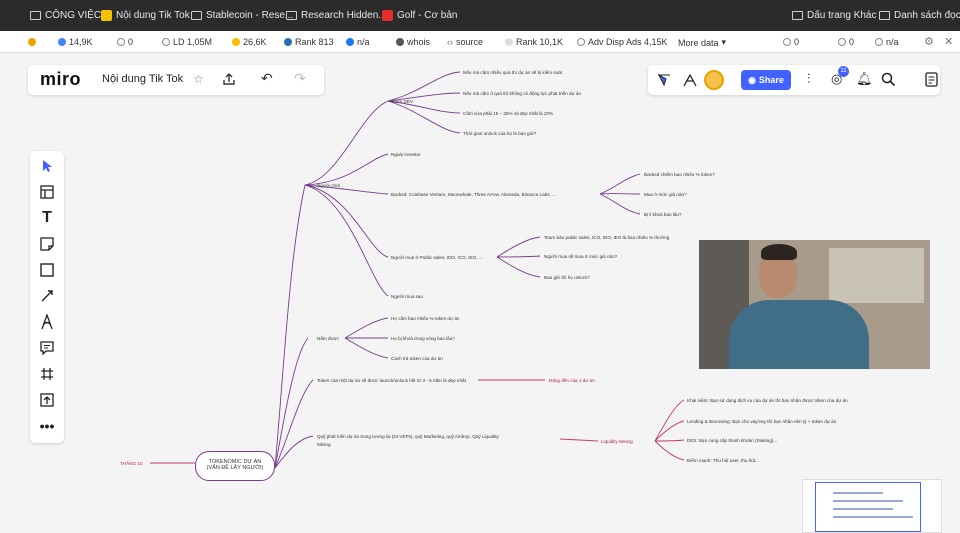 The width and height of the screenshot is (960, 533). I want to click on mindmap-node-liquidity-mining: Liquidity Mining, so click(617, 441).